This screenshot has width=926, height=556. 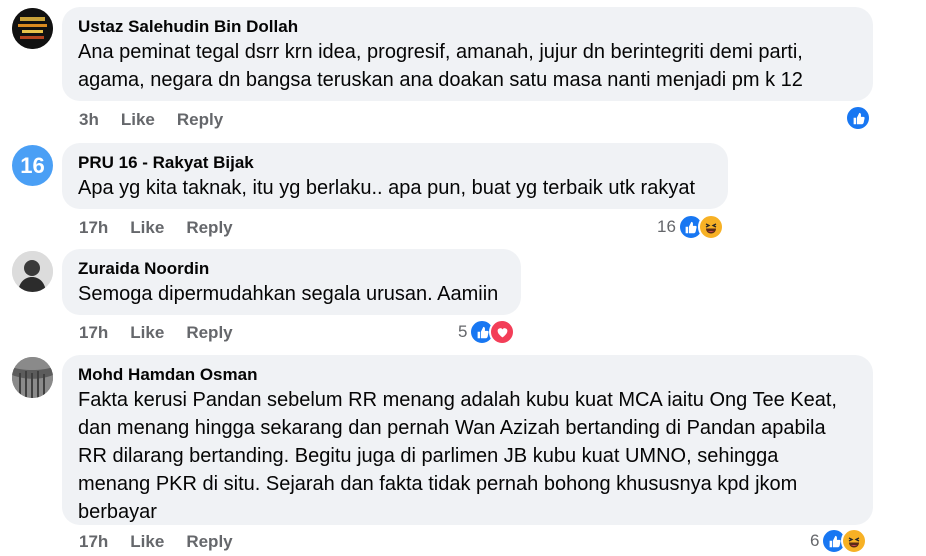 I want to click on comment-author: PRU 16 - Rakyat Bijak, so click(x=395, y=163).